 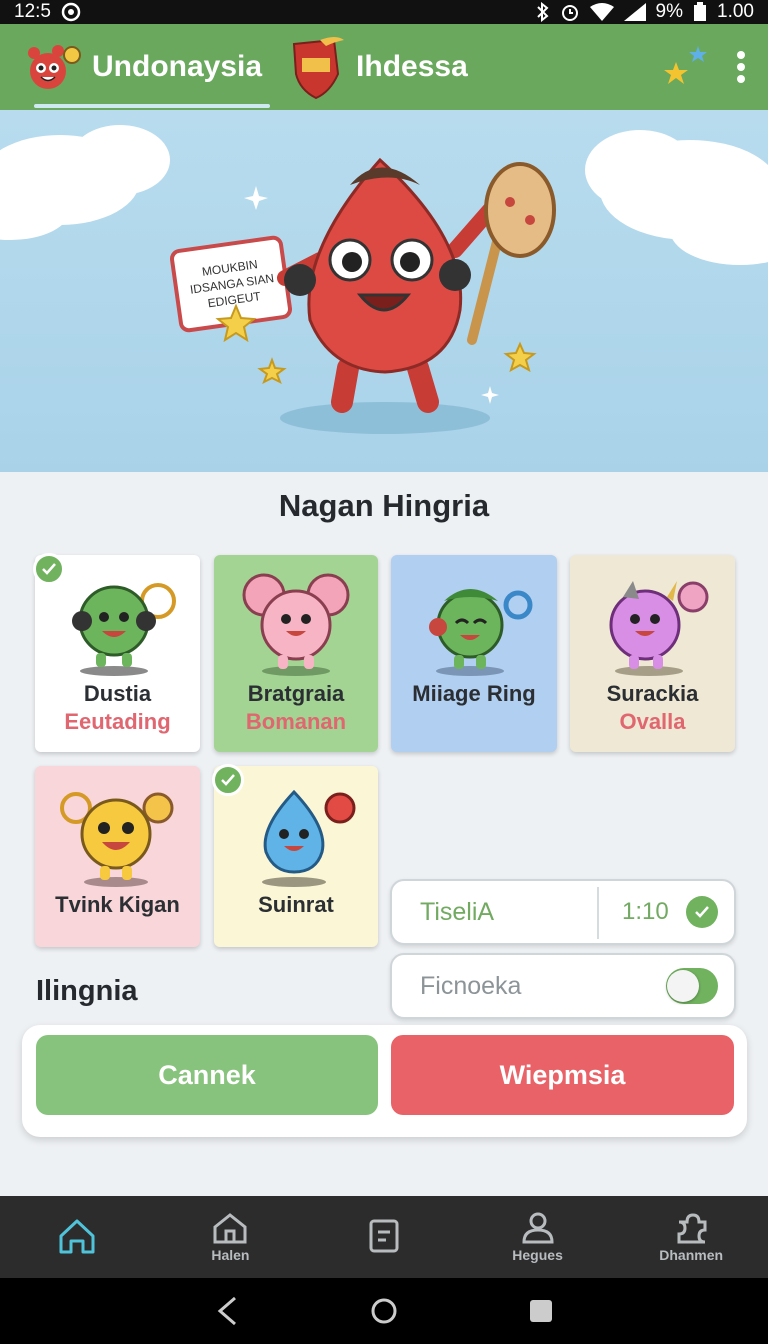 What do you see at coordinates (384, 505) in the screenshot?
I see `section-title: Nagan Hingria` at bounding box center [384, 505].